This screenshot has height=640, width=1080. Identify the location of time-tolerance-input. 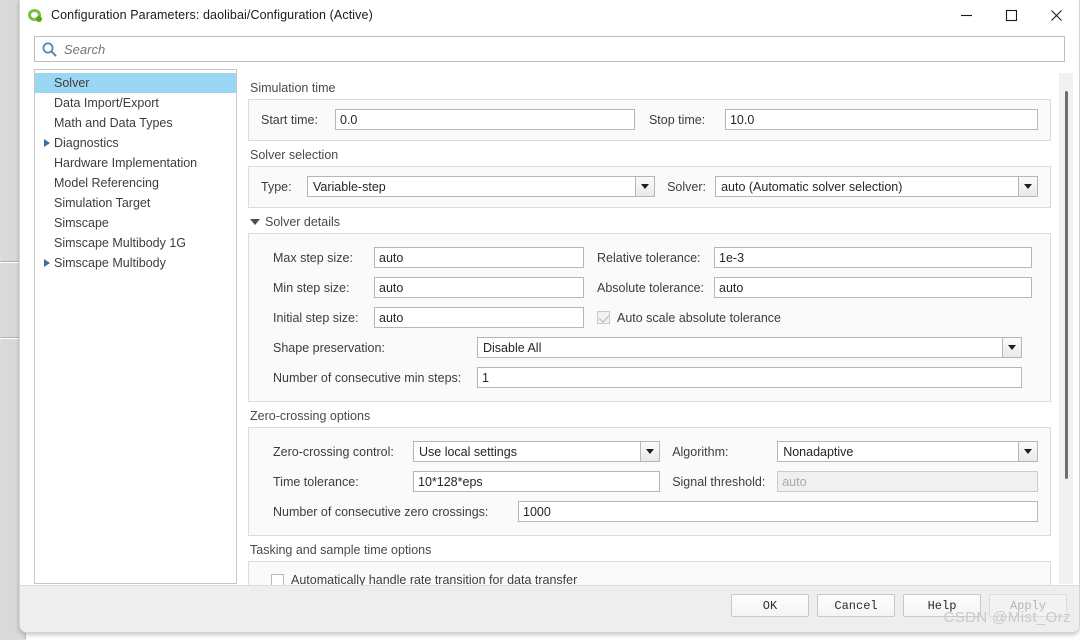
(537, 481).